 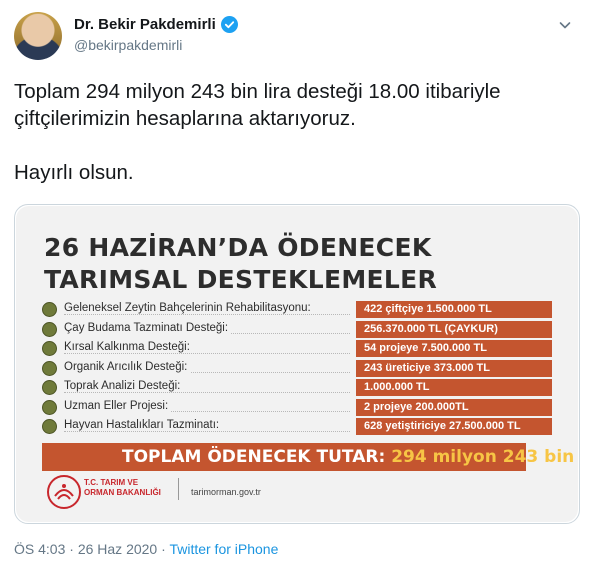 What do you see at coordinates (39, 549) in the screenshot?
I see `tweet-time: ÖS 4:03` at bounding box center [39, 549].